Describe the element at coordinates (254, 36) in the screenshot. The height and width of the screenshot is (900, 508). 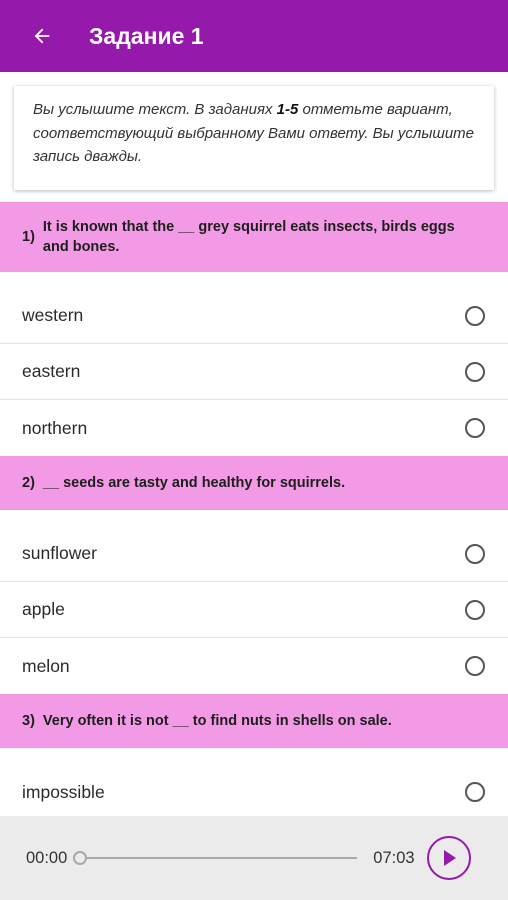
I see `app-bar: Задание 1` at that location.